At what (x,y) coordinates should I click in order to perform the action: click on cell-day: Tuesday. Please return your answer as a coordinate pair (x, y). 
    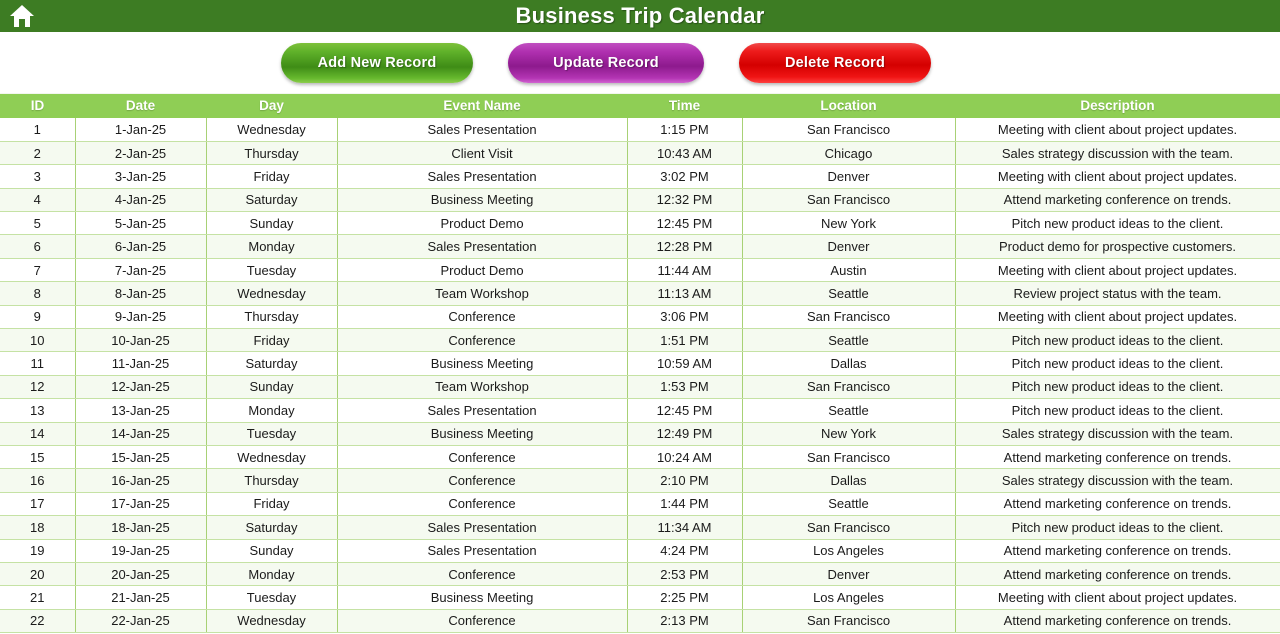
    Looking at the image, I should click on (272, 597).